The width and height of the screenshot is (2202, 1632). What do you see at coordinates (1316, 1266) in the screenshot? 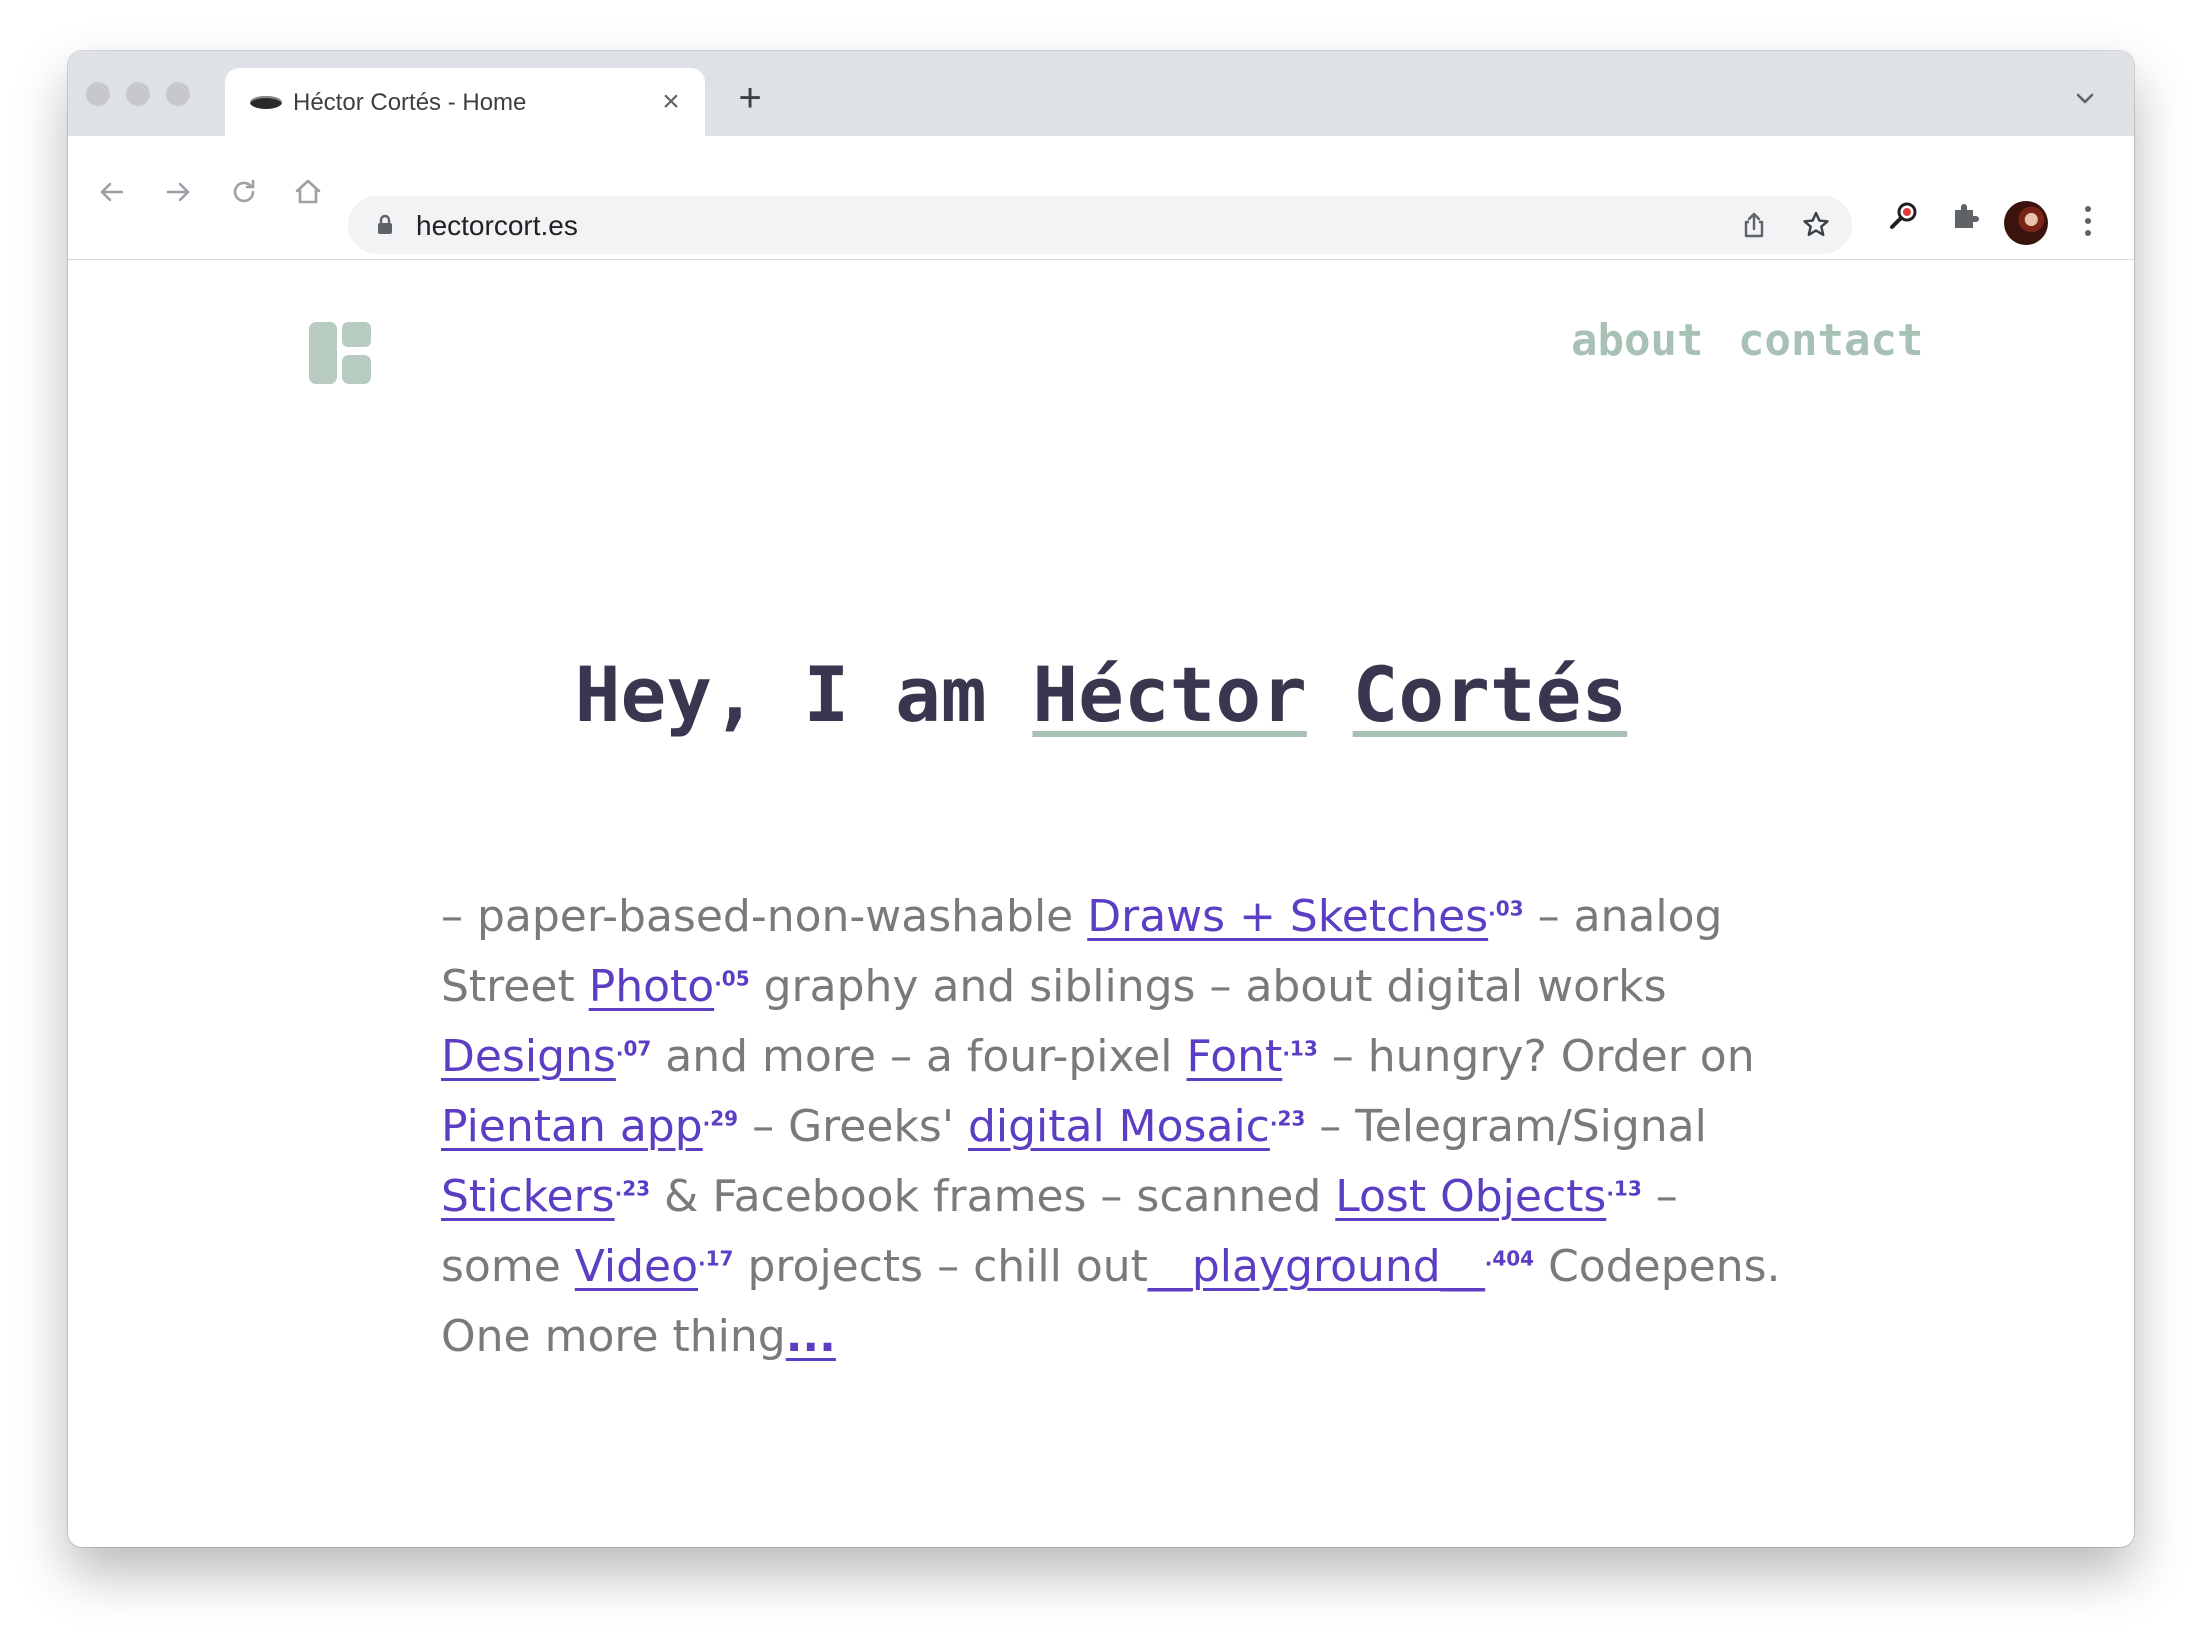
I see `playground-link: __playground__` at bounding box center [1316, 1266].